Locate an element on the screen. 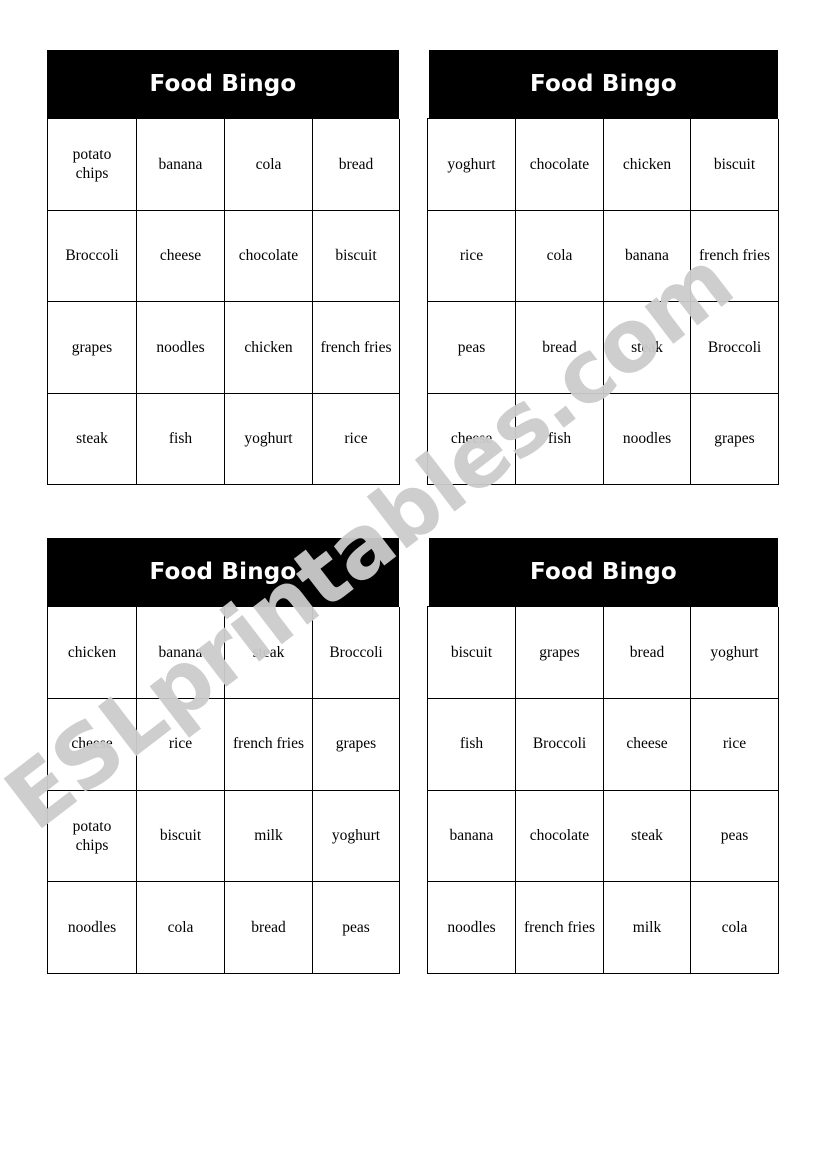 This screenshot has width=826, height=1169. bingo-row: noodles cola bread peas is located at coordinates (224, 928).